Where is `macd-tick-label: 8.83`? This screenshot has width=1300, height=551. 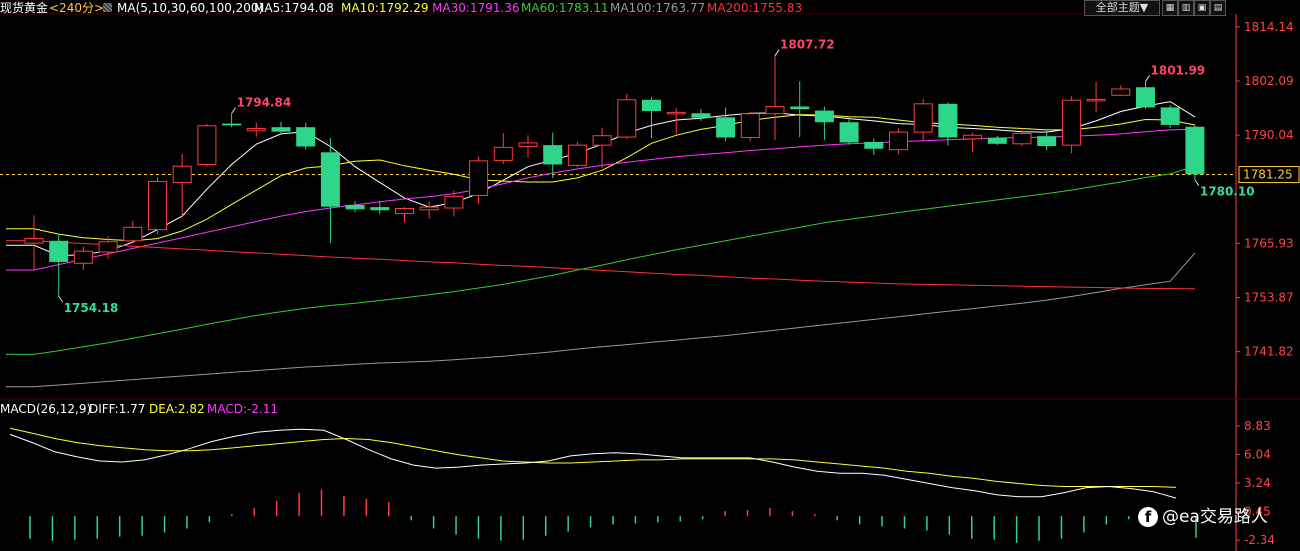 macd-tick-label: 8.83 is located at coordinates (1257, 426).